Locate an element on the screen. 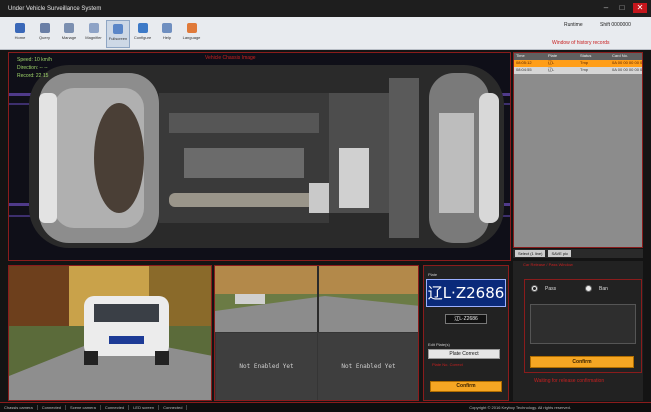 The height and width of the screenshot is (412, 651). toolbar-label: Help is located at coordinates (167, 37).